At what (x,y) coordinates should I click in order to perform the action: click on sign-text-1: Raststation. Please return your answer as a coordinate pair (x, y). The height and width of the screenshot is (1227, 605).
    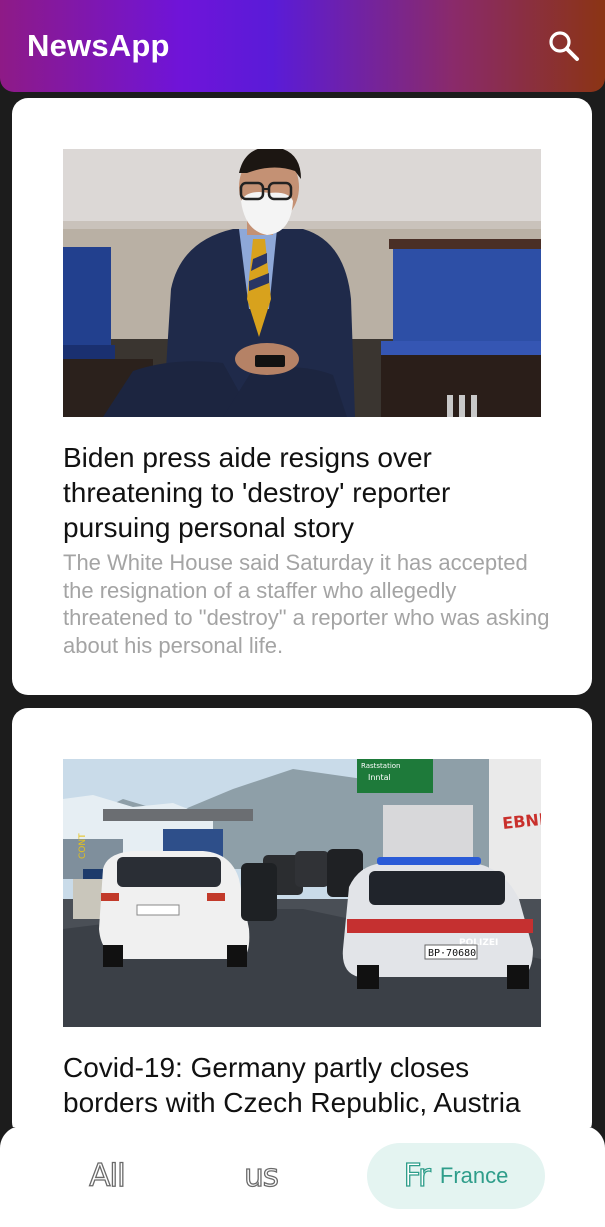
    Looking at the image, I should click on (380, 766).